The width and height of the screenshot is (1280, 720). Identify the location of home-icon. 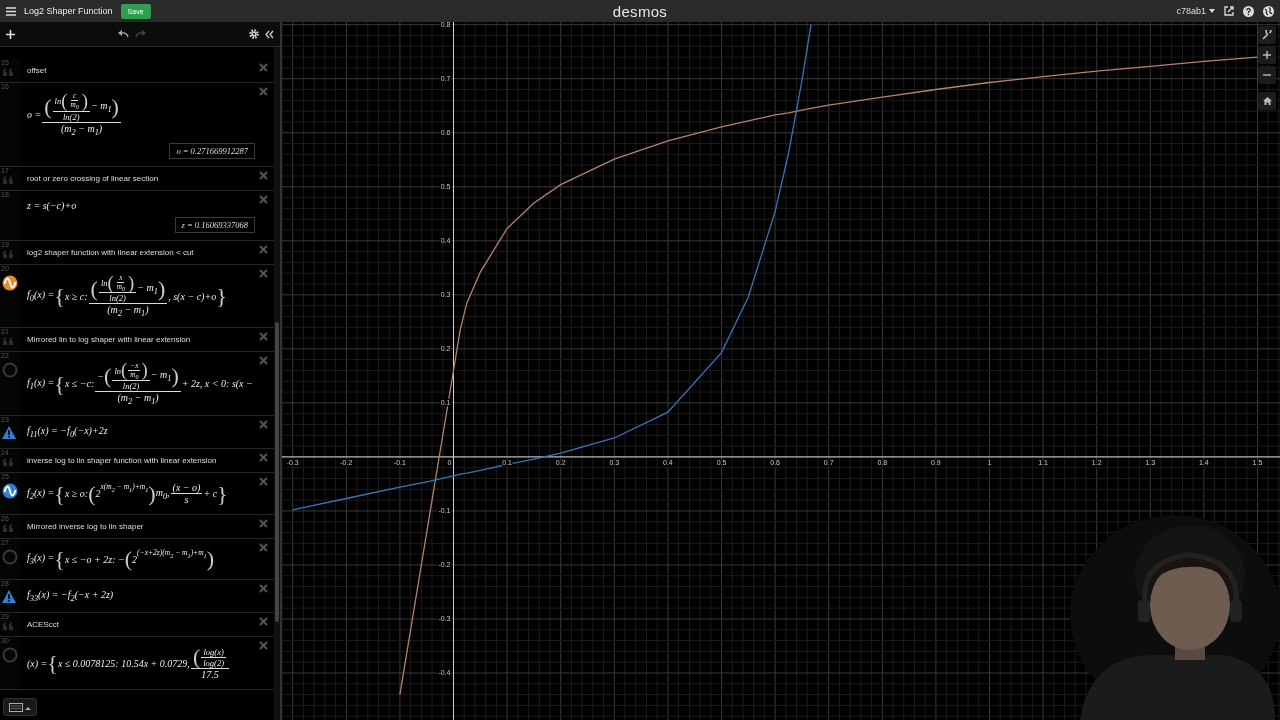
(1267, 101).